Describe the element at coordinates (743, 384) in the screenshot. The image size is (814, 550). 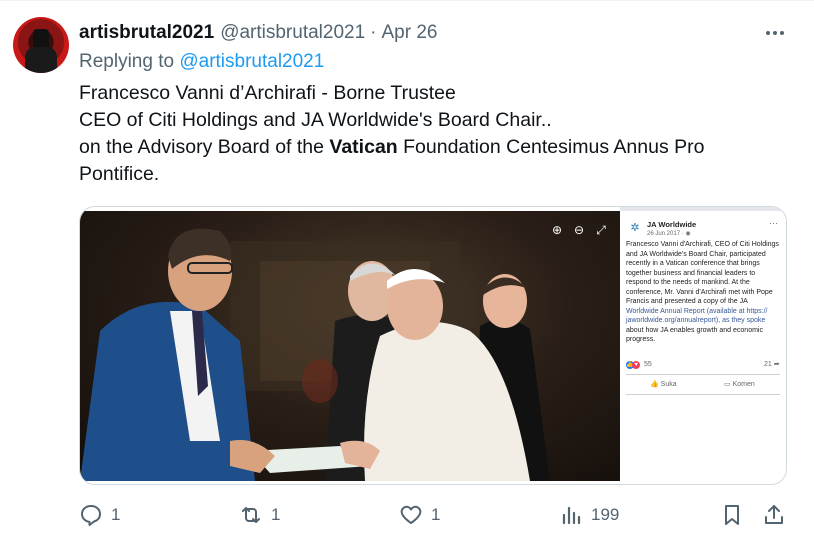
I see `fb-comment-label: Komen` at that location.